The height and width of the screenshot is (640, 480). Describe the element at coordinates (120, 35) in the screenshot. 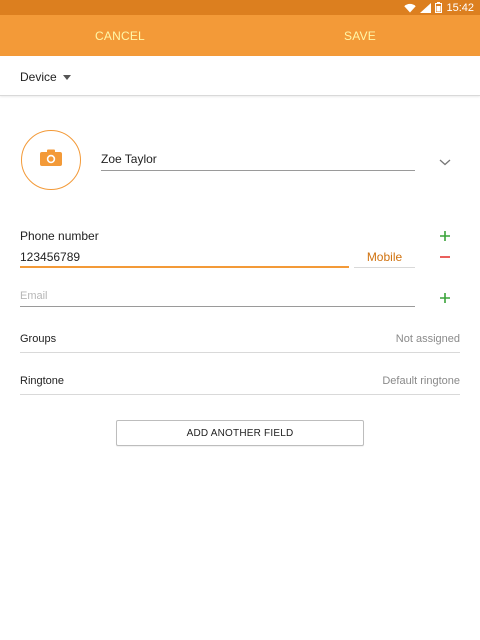

I see `cancel-button: CANCEL` at that location.